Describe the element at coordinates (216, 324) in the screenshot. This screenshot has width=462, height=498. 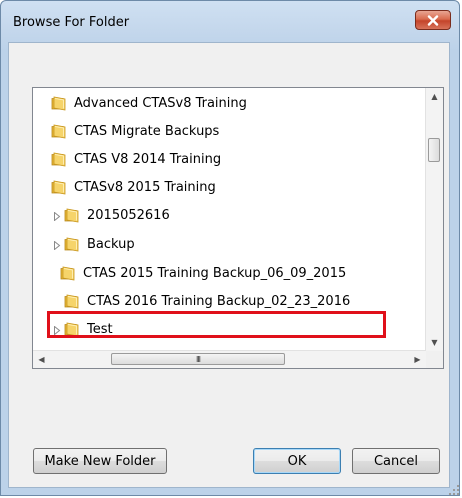
I see `selection-highlight` at that location.